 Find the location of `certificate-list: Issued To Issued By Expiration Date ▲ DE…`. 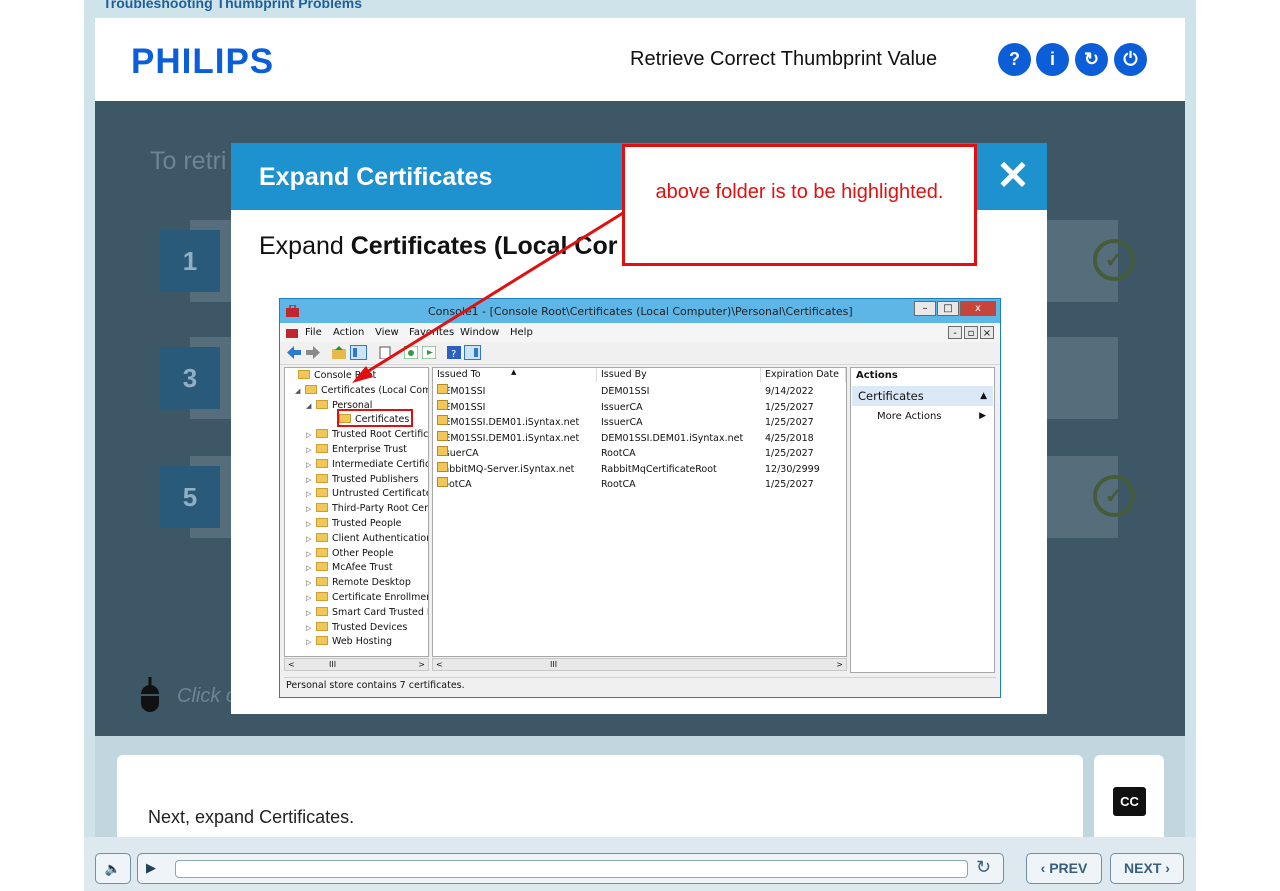

certificate-list: Issued To Issued By Expiration Date ▲ DE… is located at coordinates (639, 512).